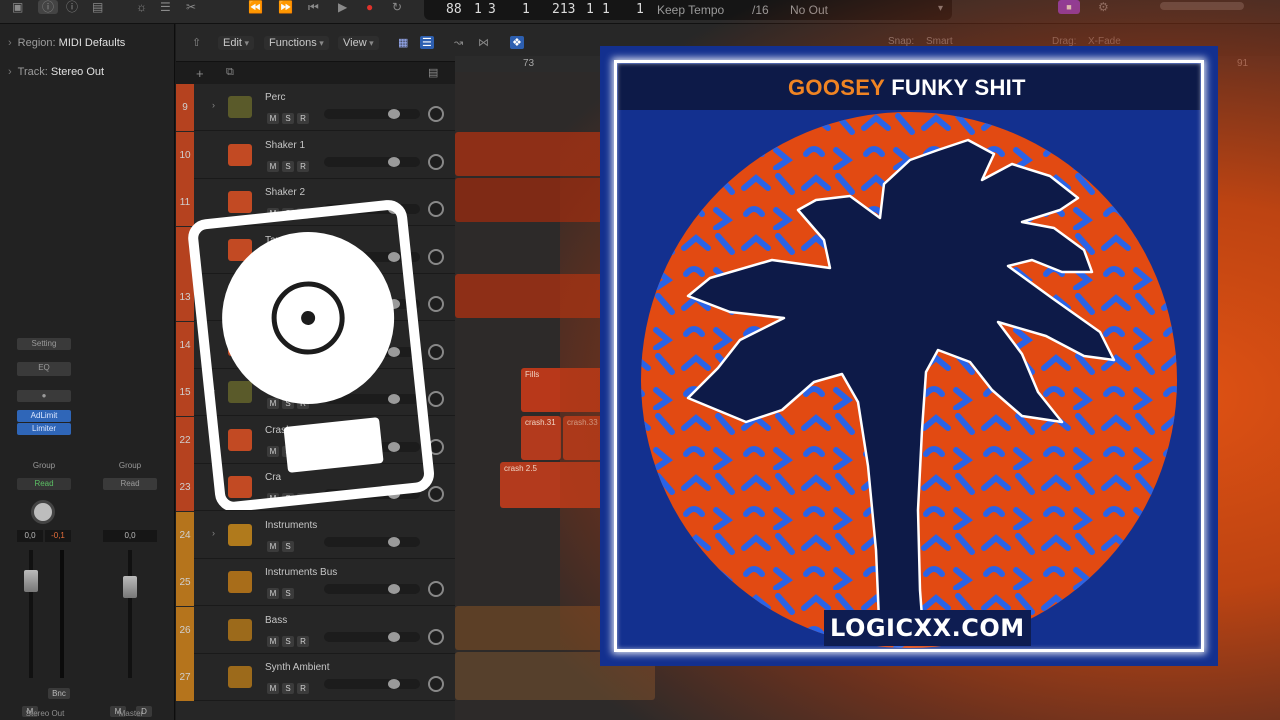  What do you see at coordinates (541, 438) in the screenshot?
I see `region-crash-31: crash.31` at bounding box center [541, 438].